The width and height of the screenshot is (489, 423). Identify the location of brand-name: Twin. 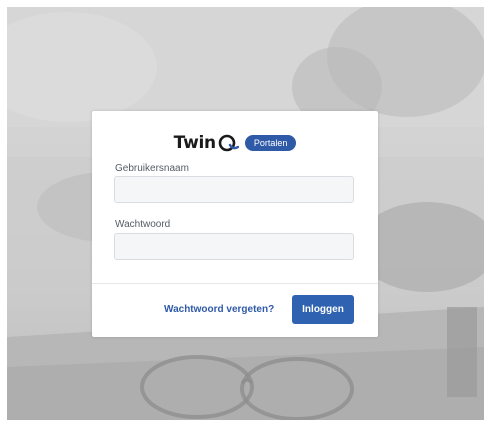
(194, 143).